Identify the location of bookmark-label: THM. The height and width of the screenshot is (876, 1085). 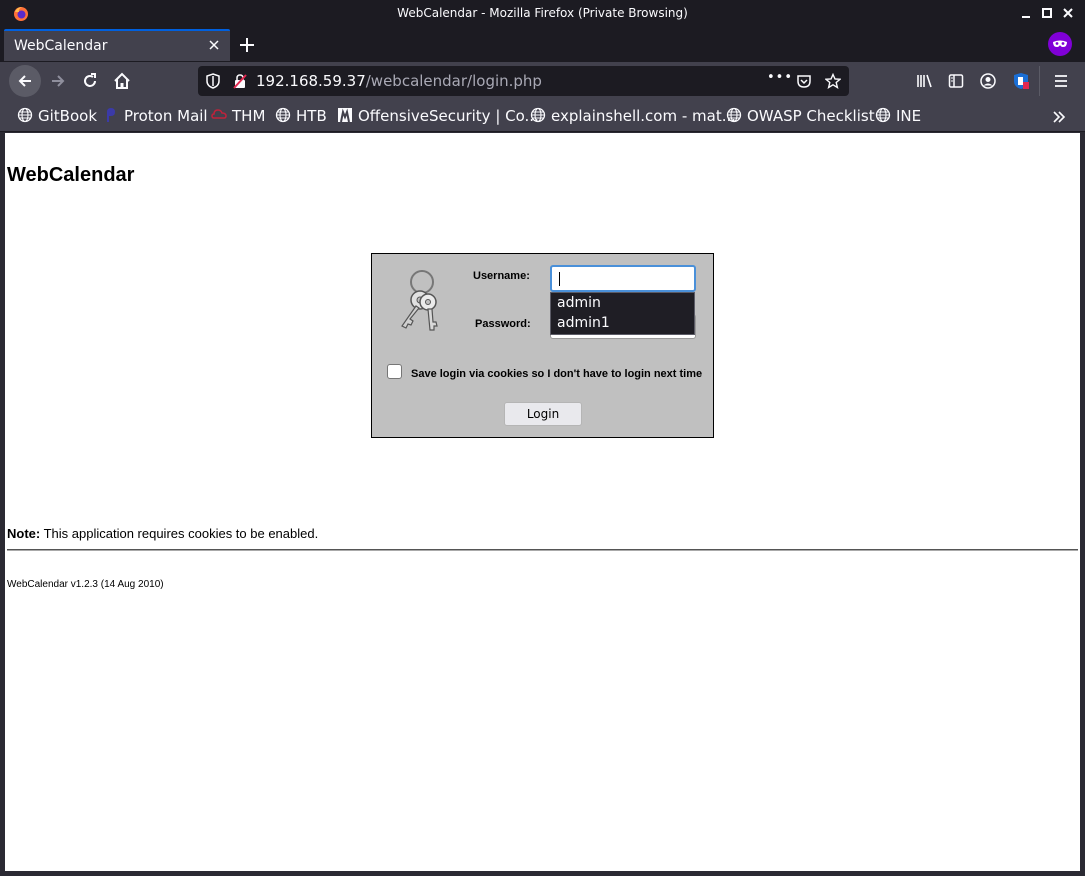
(249, 116).